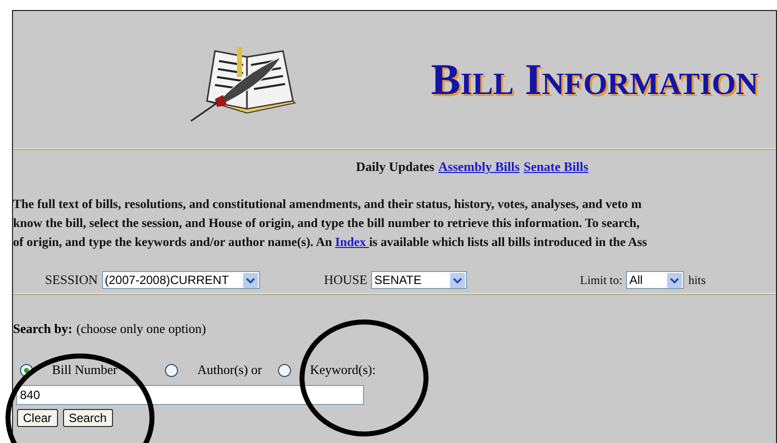 The width and height of the screenshot is (777, 443). Describe the element at coordinates (655, 280) in the screenshot. I see `dropdown: All` at that location.